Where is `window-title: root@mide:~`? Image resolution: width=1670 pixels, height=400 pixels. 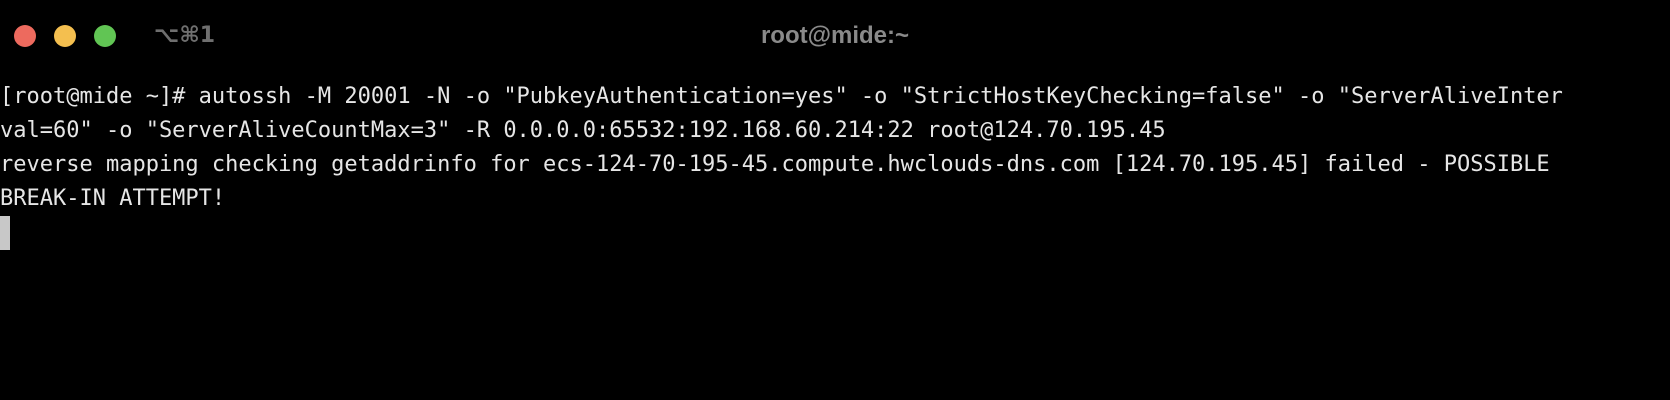 window-title: root@mide:~ is located at coordinates (835, 35).